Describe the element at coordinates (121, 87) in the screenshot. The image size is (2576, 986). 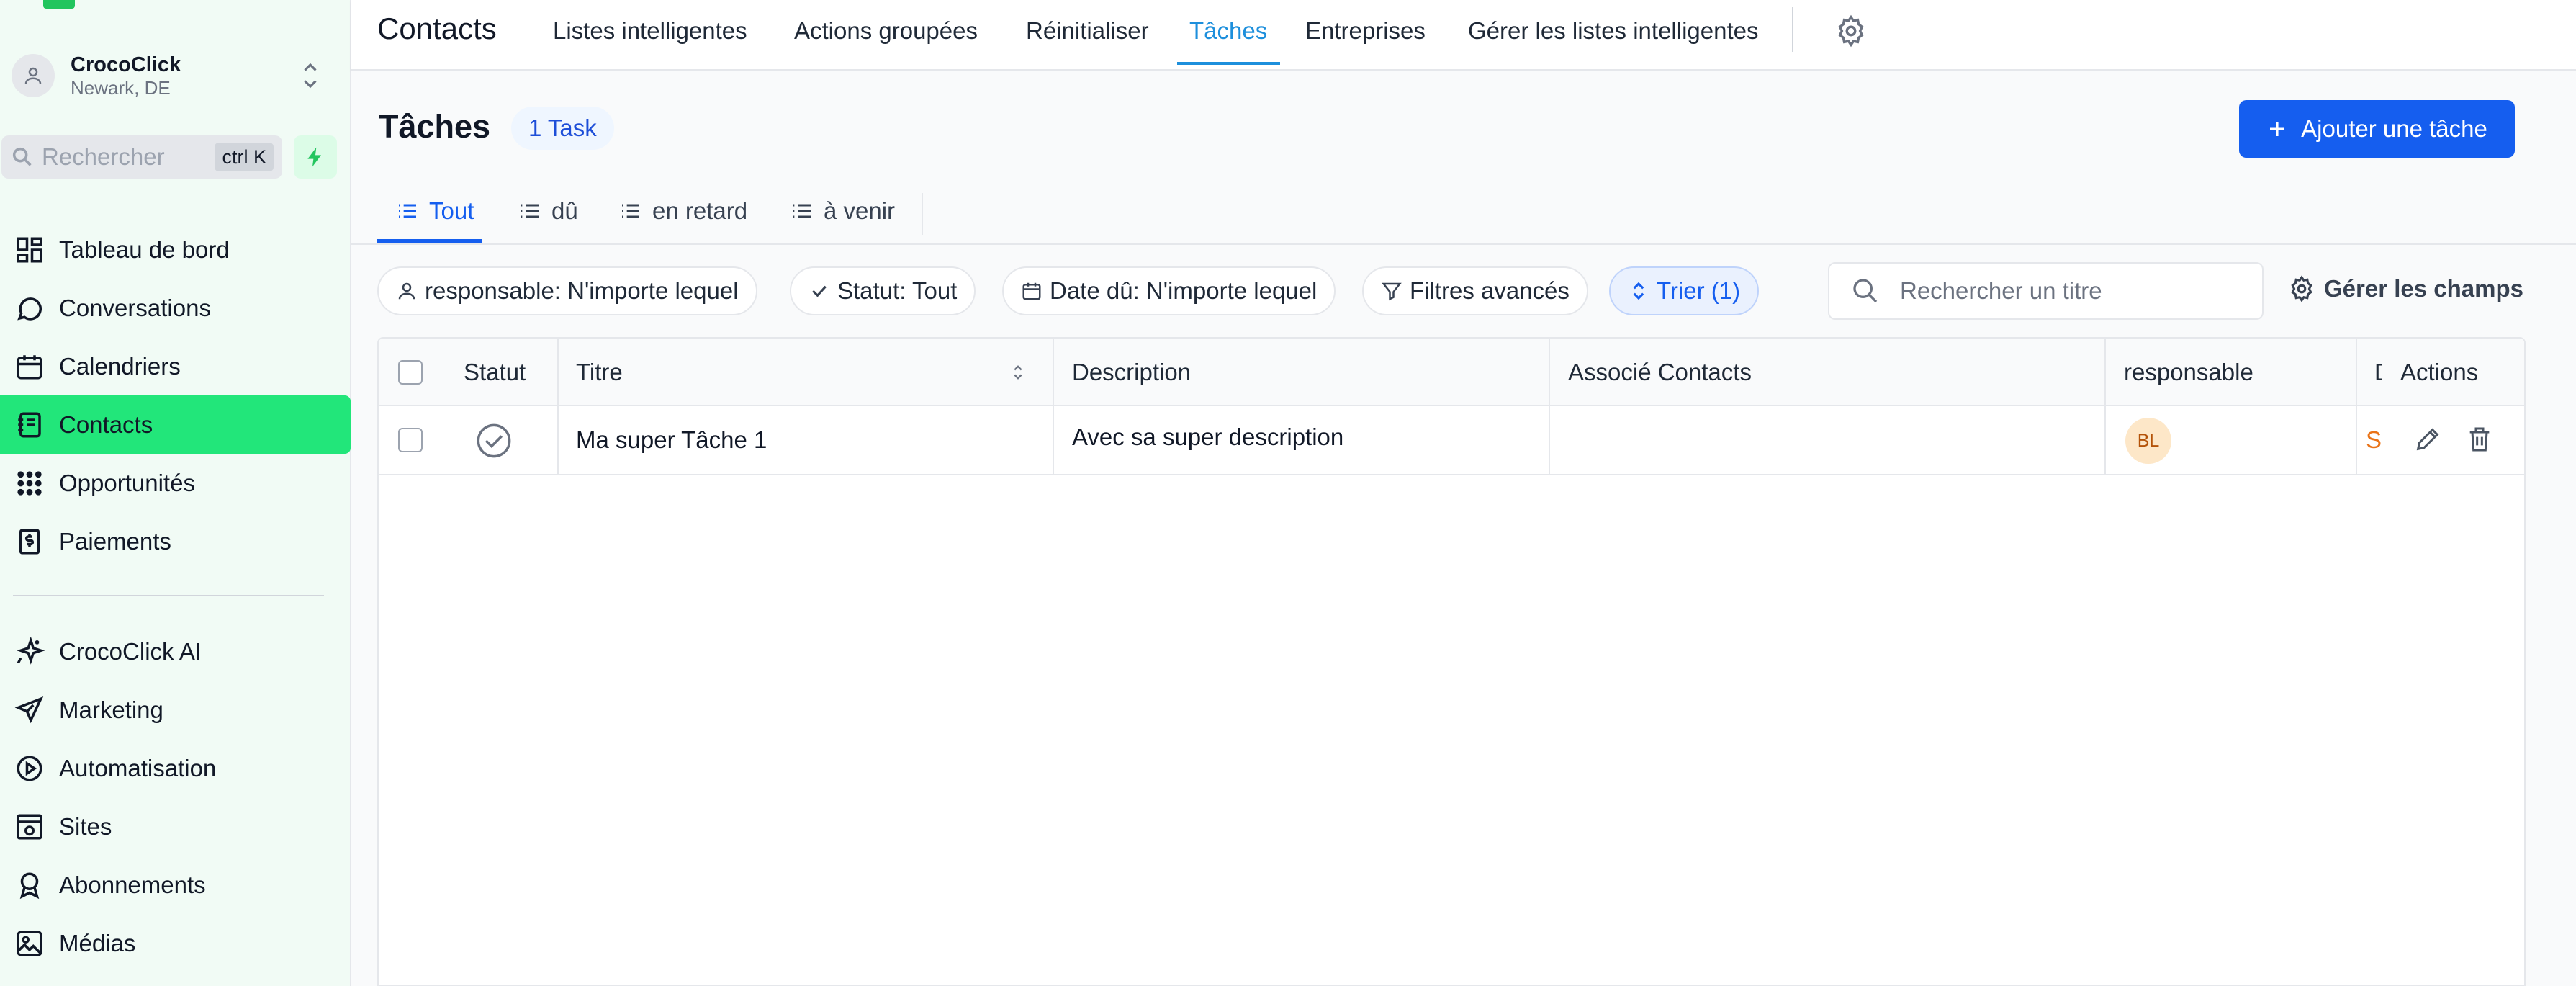
I see `account-location: Newark, DE` at that location.